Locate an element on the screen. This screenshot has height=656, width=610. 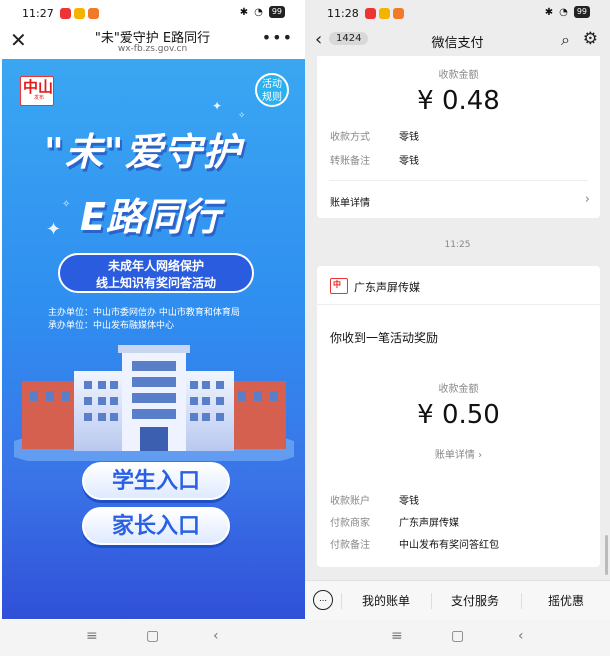
reward-message: 你收到一笔活动奖励 is located at coordinates (384, 338).